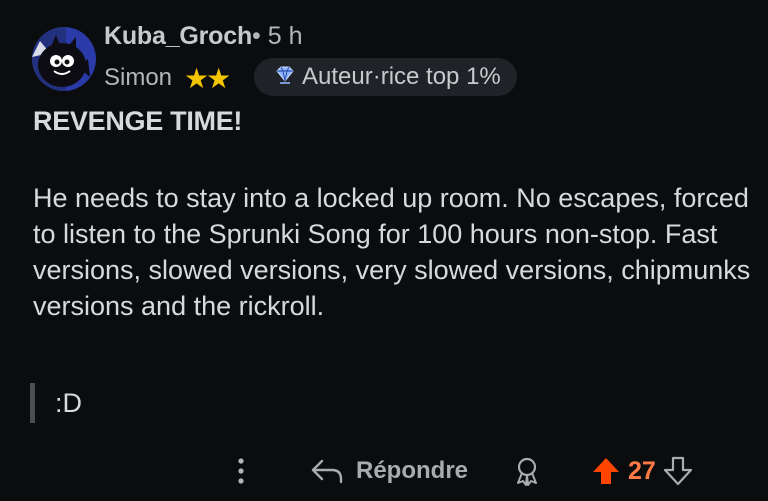 This screenshot has height=501, width=768. Describe the element at coordinates (285, 77) in the screenshot. I see `top-author-icon` at that location.